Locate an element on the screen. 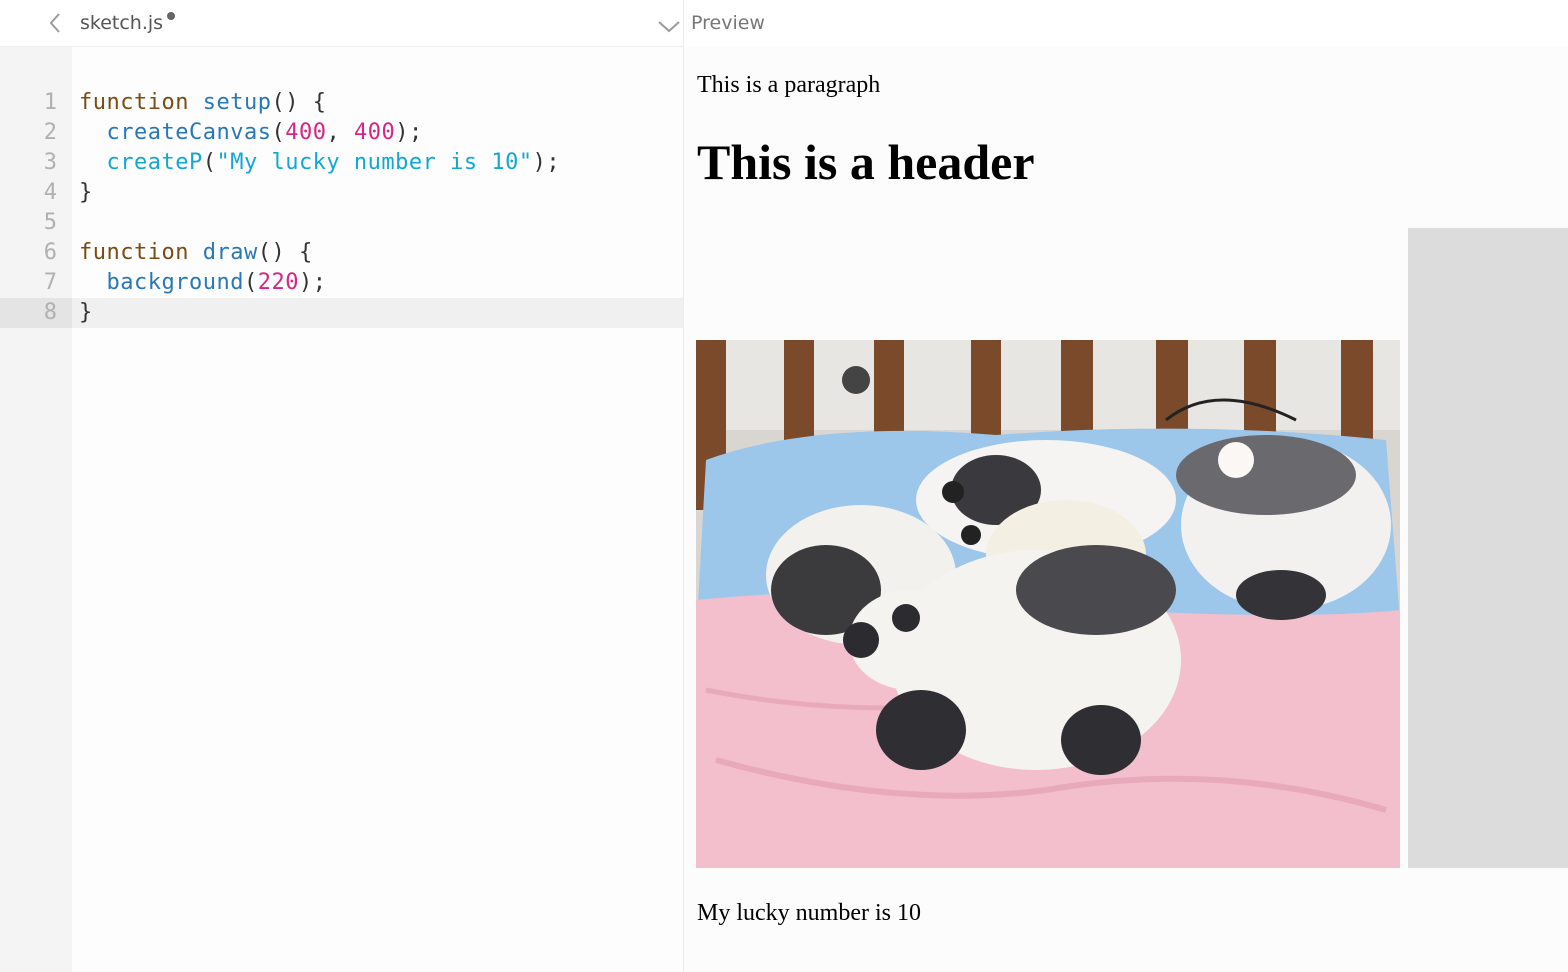  preview-header is located at coordinates (1126, 23).